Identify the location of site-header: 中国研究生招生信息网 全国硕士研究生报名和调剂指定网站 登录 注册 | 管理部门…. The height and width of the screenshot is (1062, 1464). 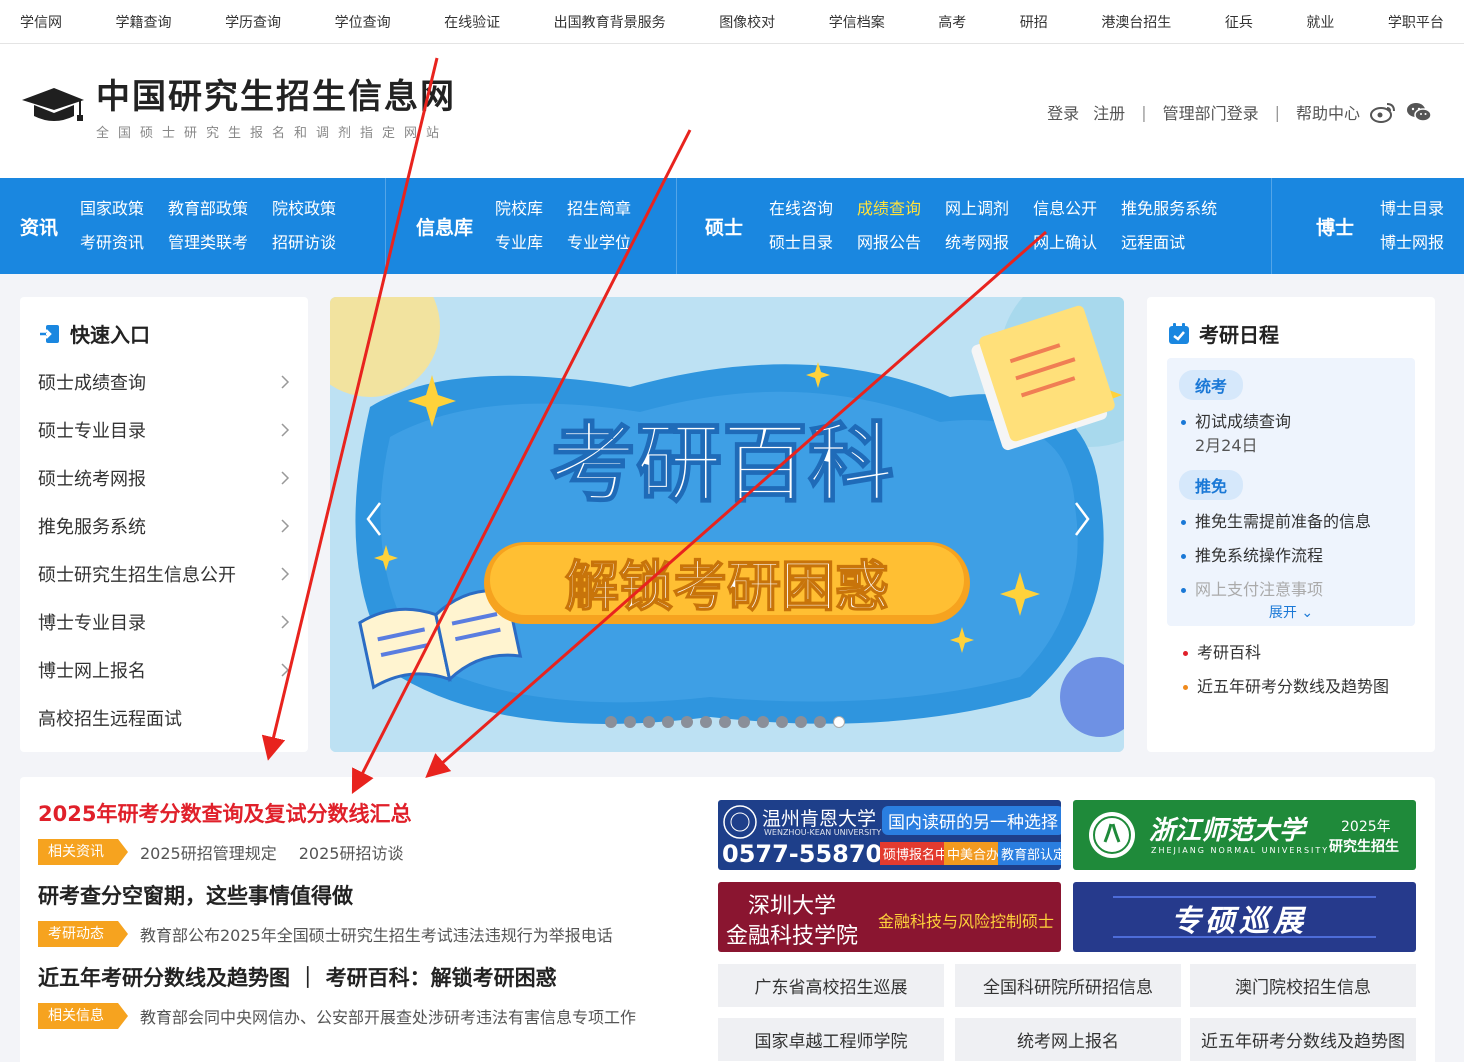
(732, 111).